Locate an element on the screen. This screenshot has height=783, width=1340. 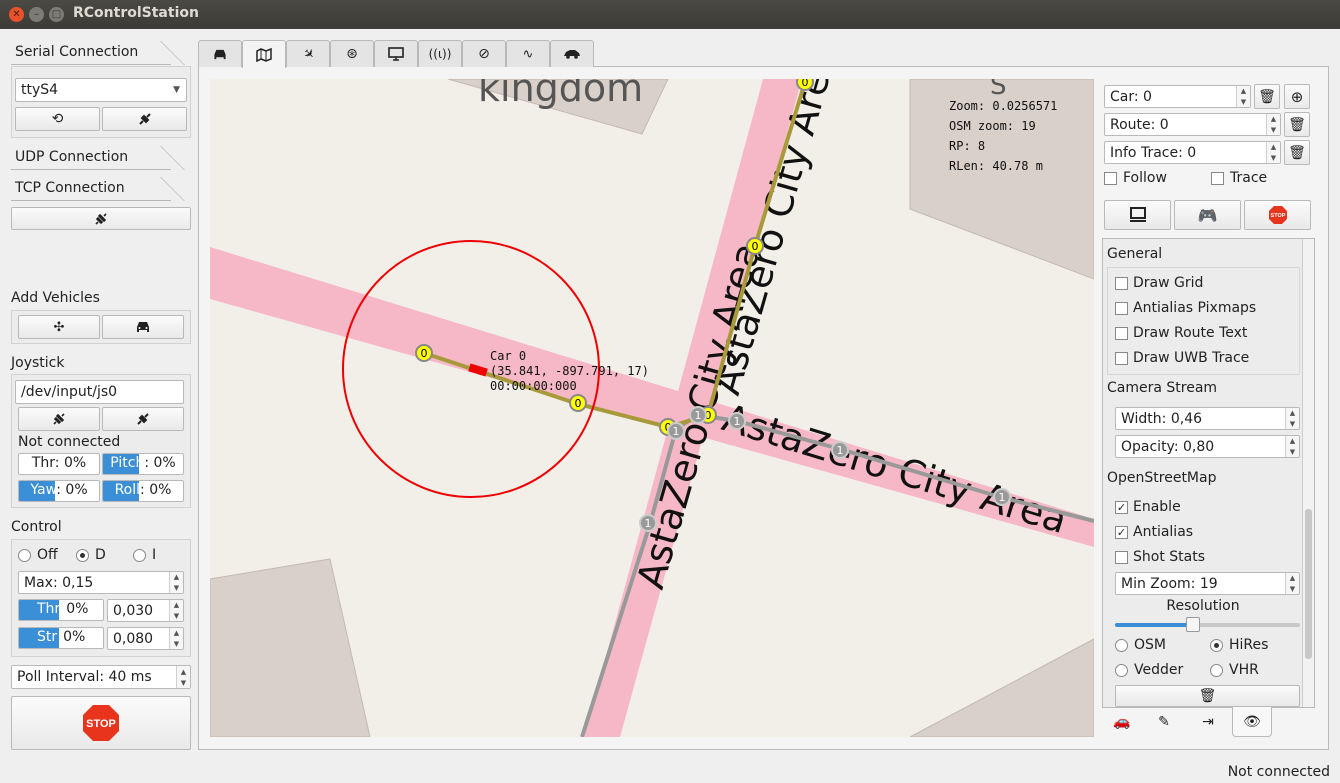
trace-point-label: 1 is located at coordinates (676, 431).